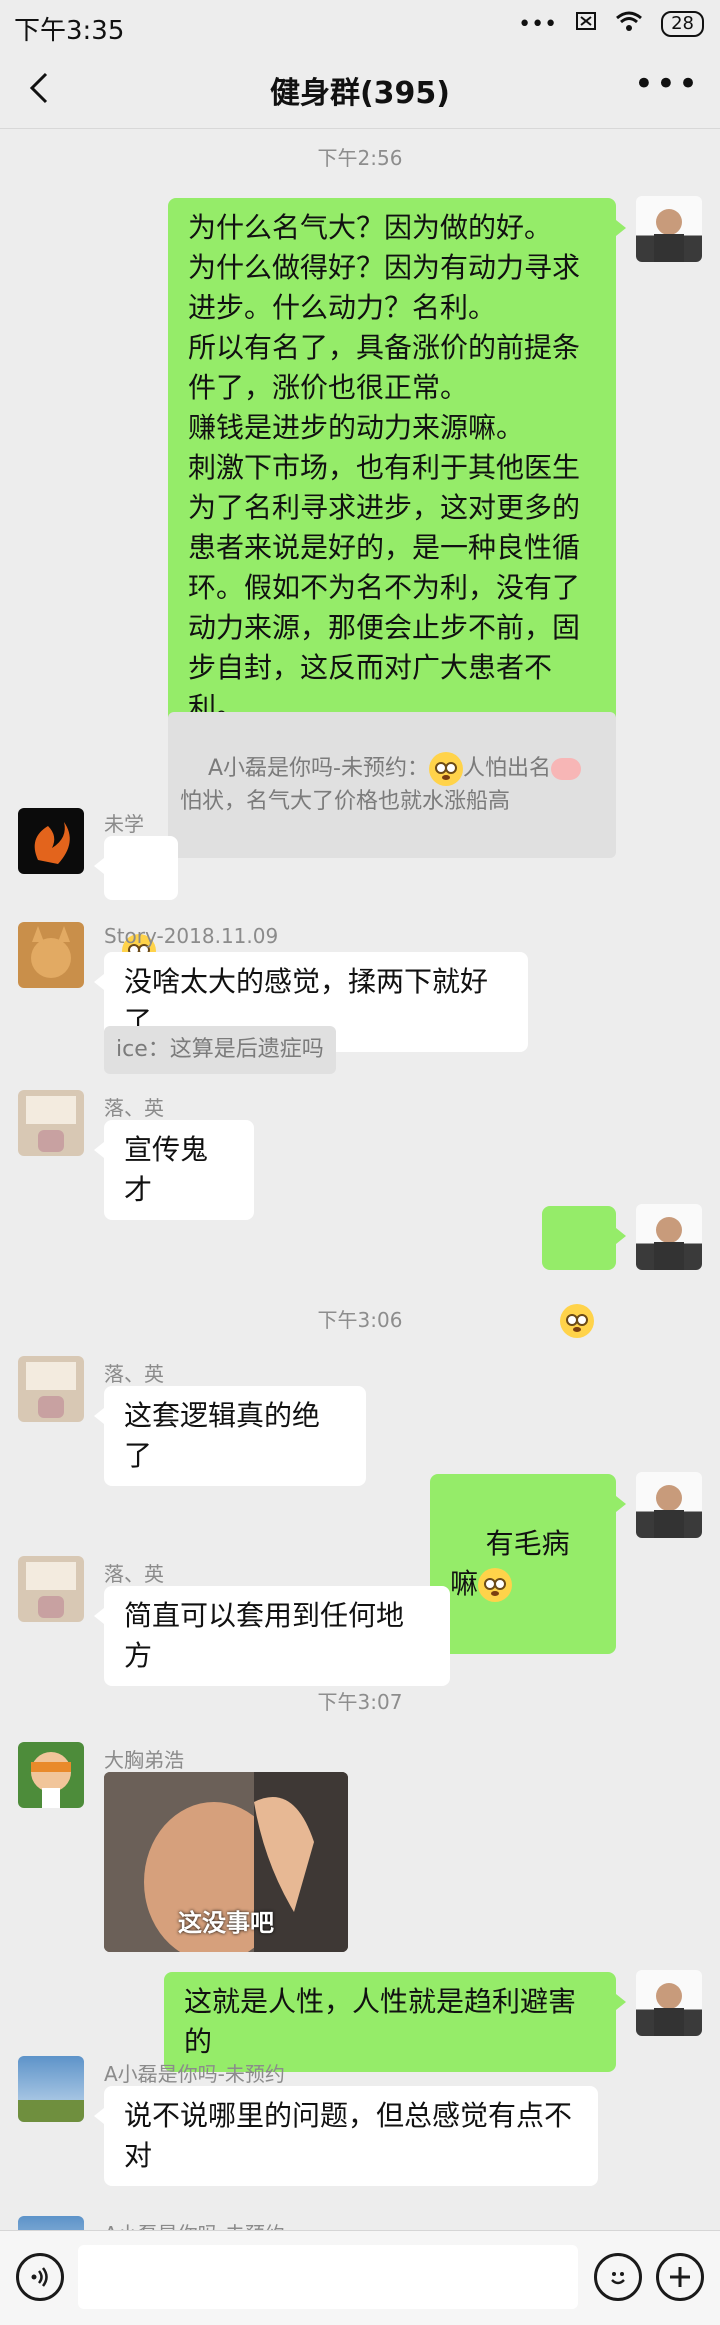 This screenshot has width=720, height=2325. I want to click on timestamp: 下午3:07, so click(360, 1702).